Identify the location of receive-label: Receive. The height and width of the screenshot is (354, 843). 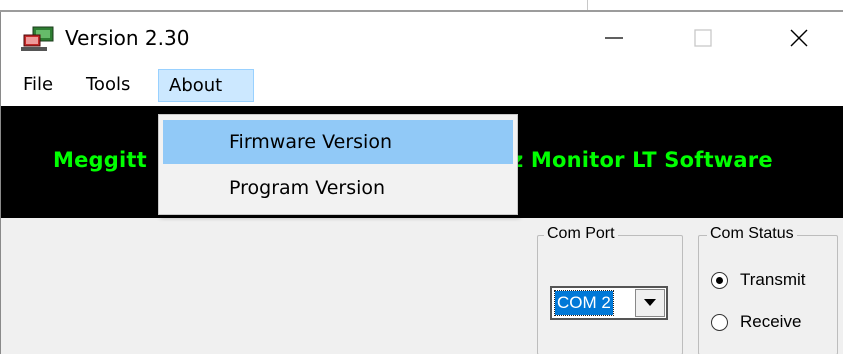
(771, 321).